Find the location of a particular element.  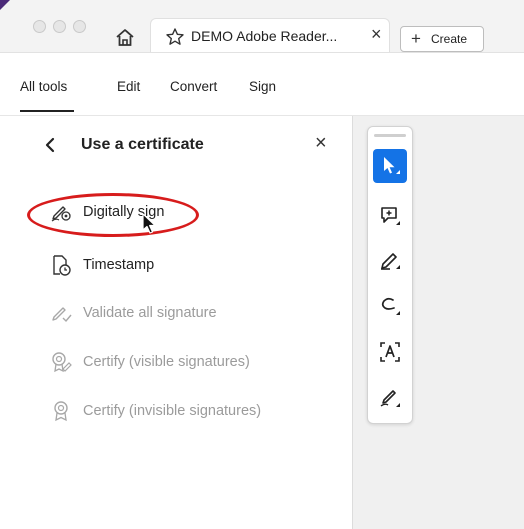

active-menu-underline is located at coordinates (47, 111).